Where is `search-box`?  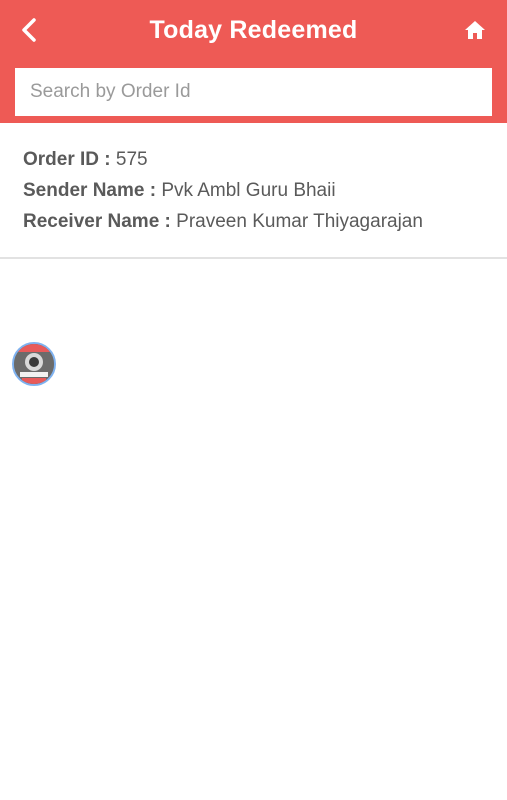 search-box is located at coordinates (253, 92).